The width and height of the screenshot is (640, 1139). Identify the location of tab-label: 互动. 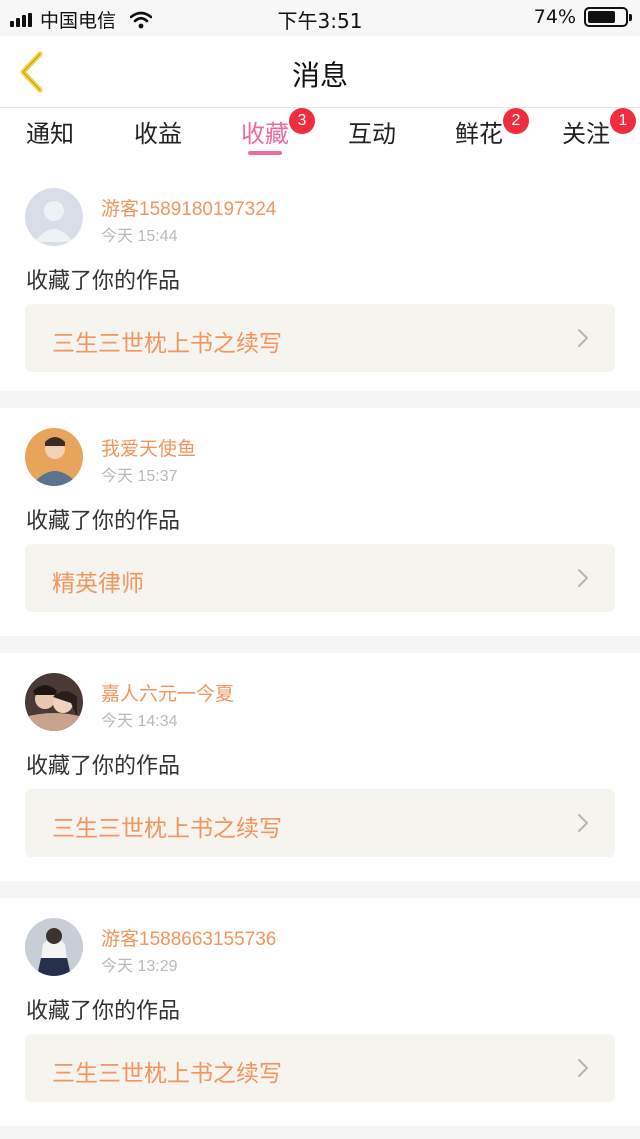
(372, 134).